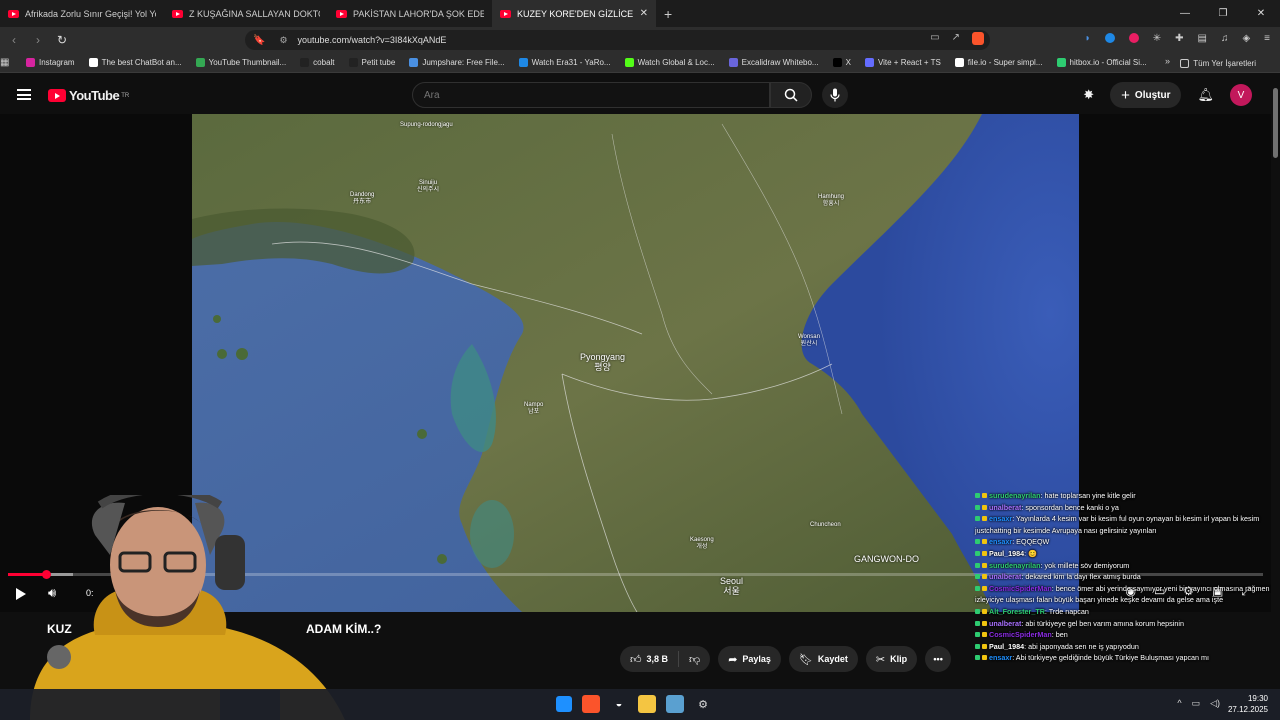 The width and height of the screenshot is (1280, 720). I want to click on more-dots-icon: •••, so click(938, 659).